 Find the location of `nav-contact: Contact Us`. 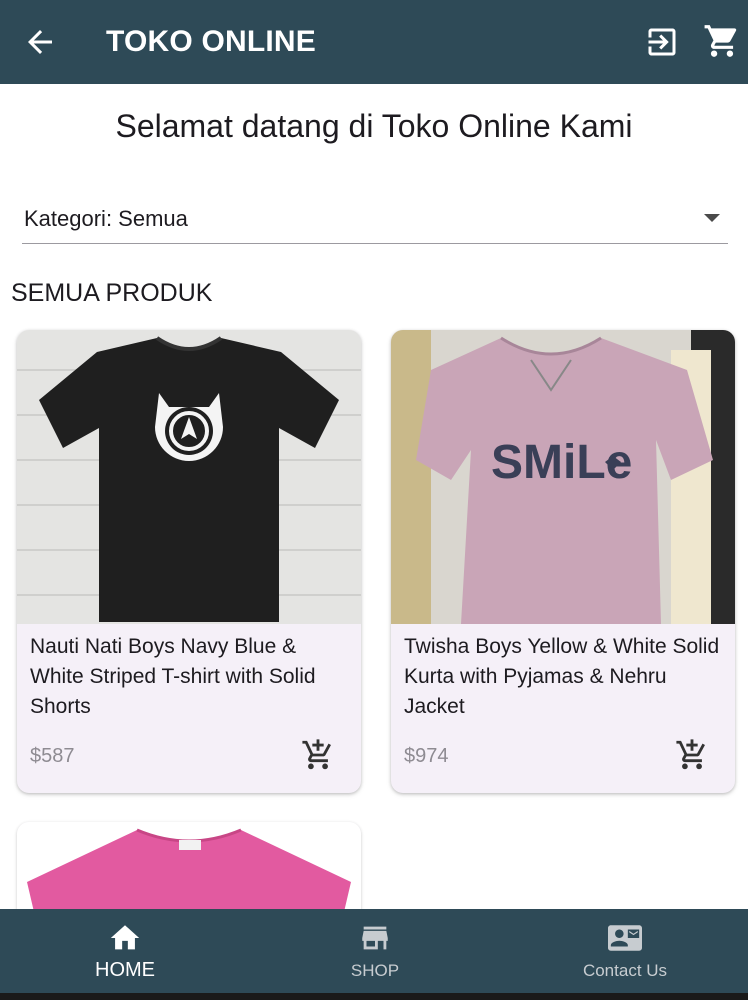

nav-contact: Contact Us is located at coordinates (624, 951).